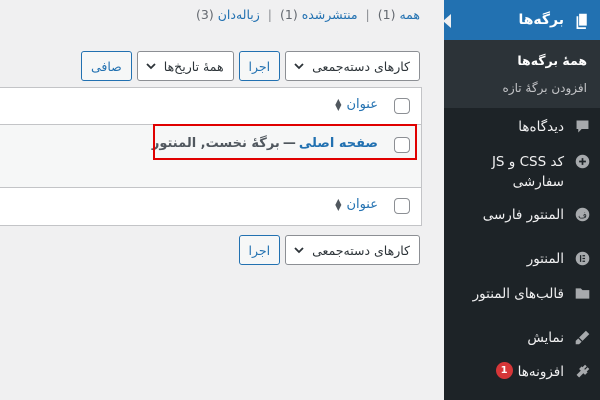  What do you see at coordinates (259, 250) in the screenshot?
I see `apply-button-bottom: اجرا` at bounding box center [259, 250].